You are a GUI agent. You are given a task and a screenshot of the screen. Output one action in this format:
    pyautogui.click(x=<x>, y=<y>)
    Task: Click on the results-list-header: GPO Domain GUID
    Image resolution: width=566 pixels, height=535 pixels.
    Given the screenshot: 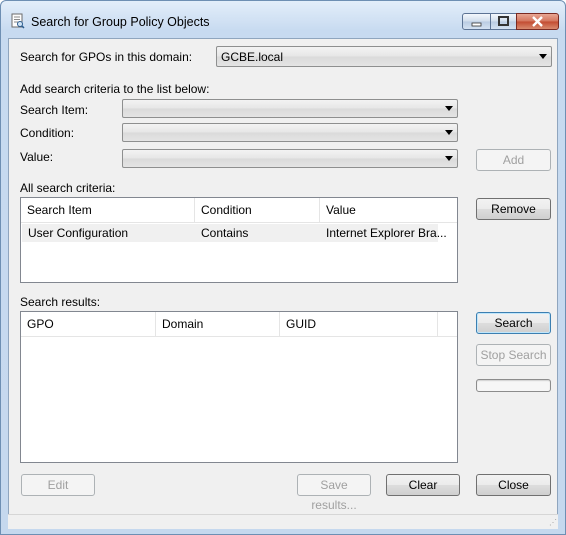 What is the action you would take?
    pyautogui.click(x=239, y=324)
    